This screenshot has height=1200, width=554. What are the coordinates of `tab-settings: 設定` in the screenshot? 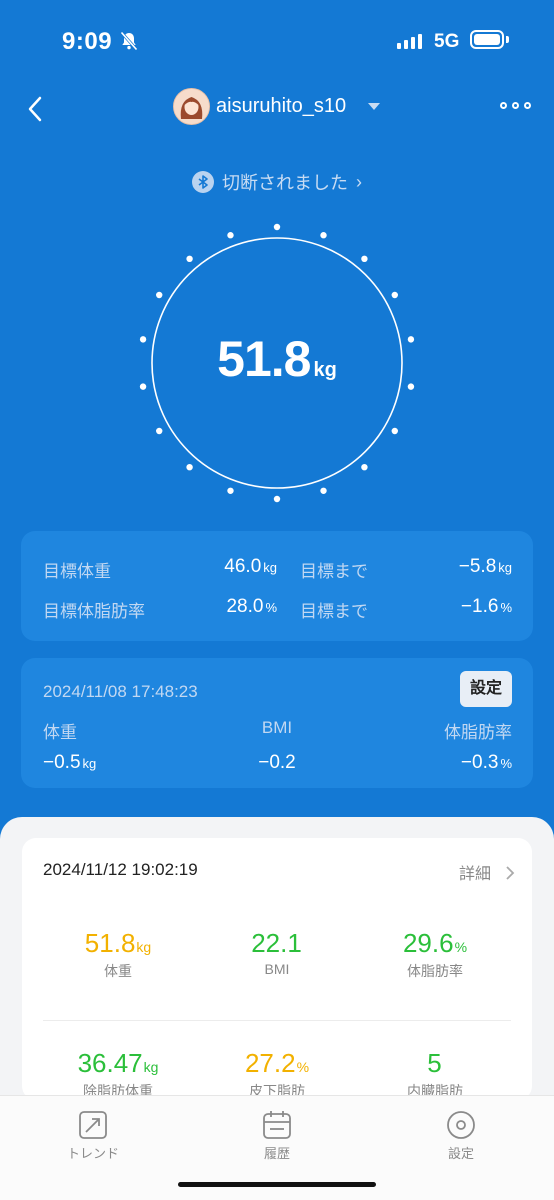 It's located at (461, 1136).